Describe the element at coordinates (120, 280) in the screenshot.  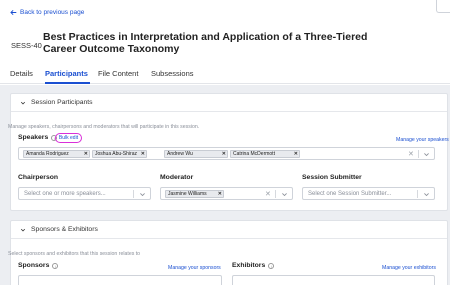
I see `sponsors-select` at that location.